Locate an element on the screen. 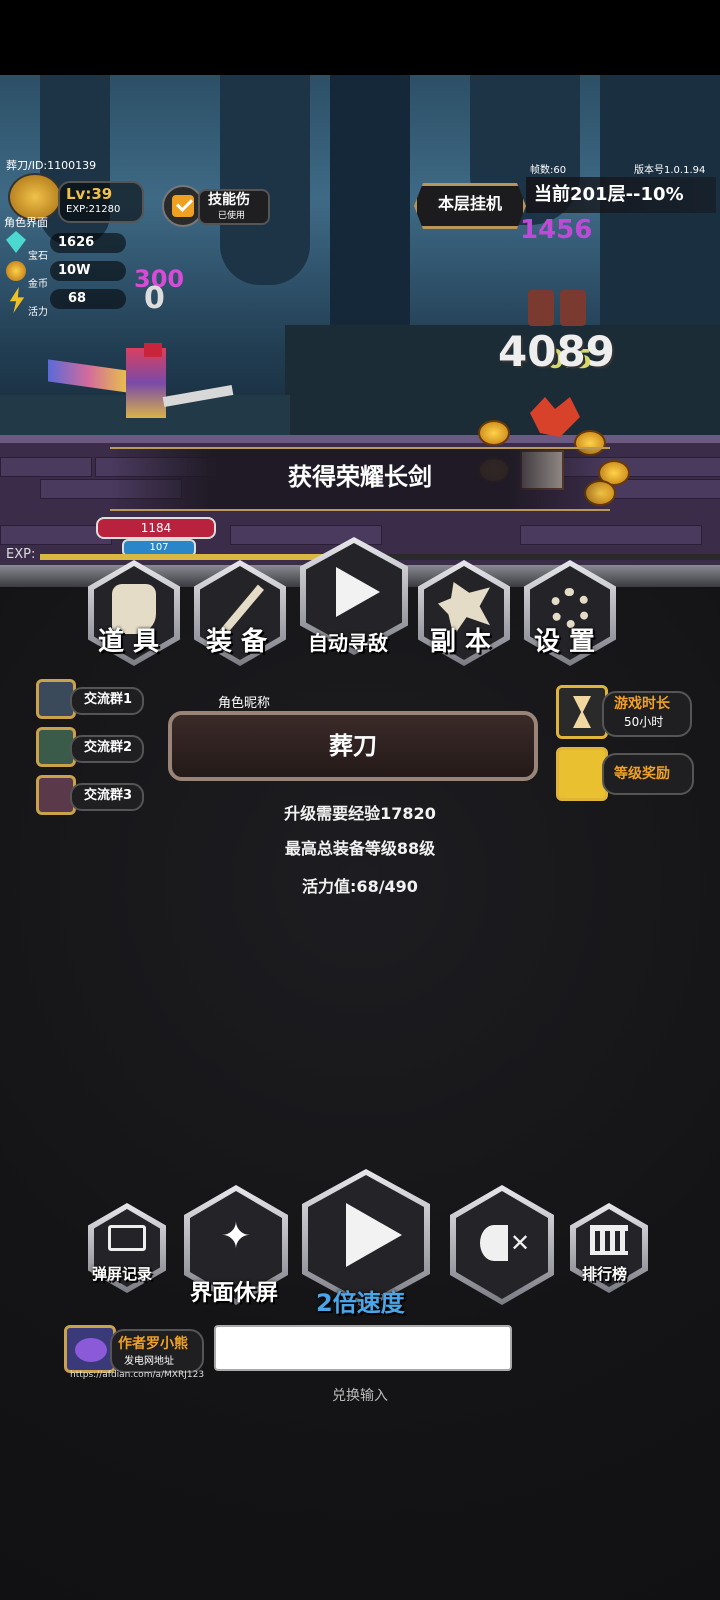 The width and height of the screenshot is (720, 1600). group-label: 交流群1 is located at coordinates (107, 701).